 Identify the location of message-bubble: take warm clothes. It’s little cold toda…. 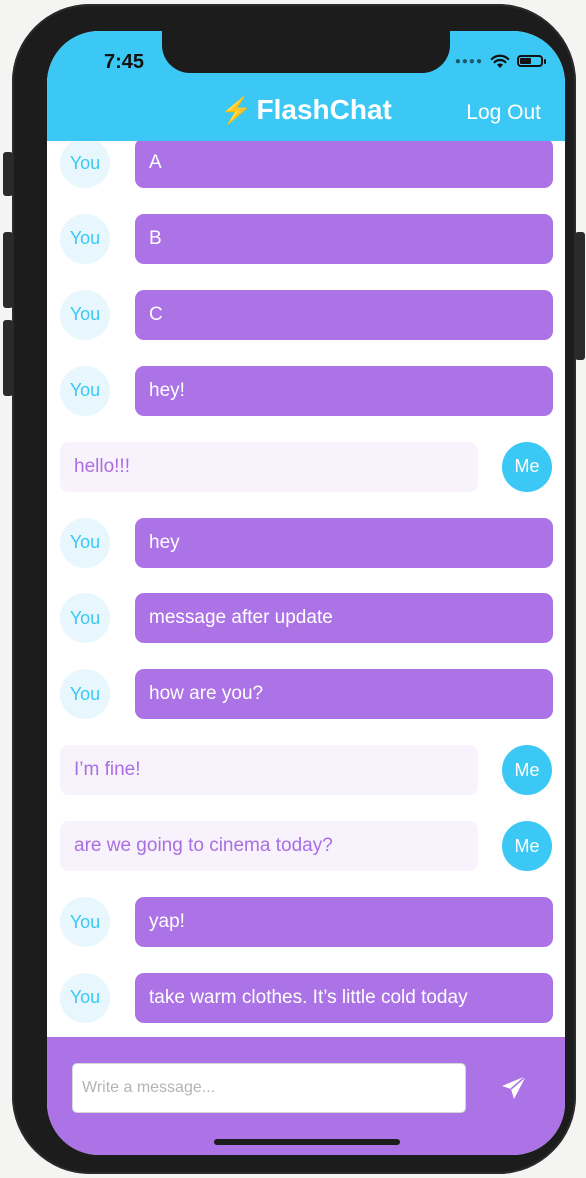
(344, 997).